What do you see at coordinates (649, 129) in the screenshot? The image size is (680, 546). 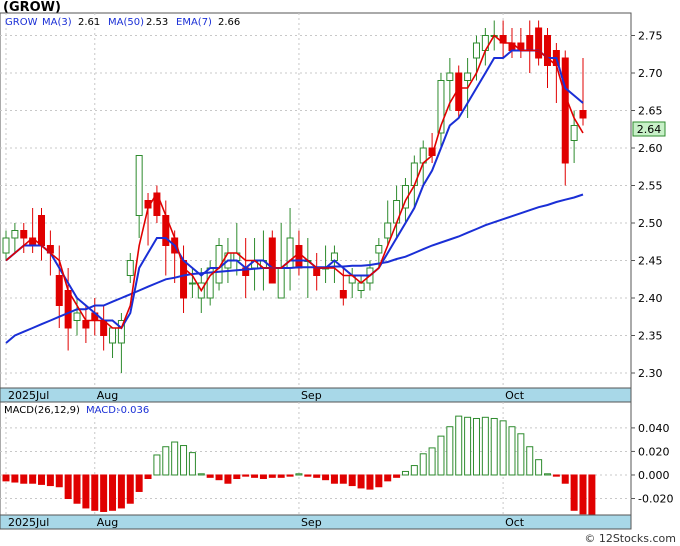 I see `last-price-label: 2.64` at bounding box center [649, 129].